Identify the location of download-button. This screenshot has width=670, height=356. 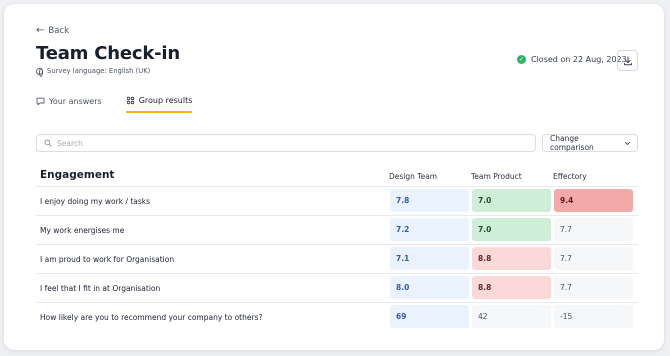
(627, 60).